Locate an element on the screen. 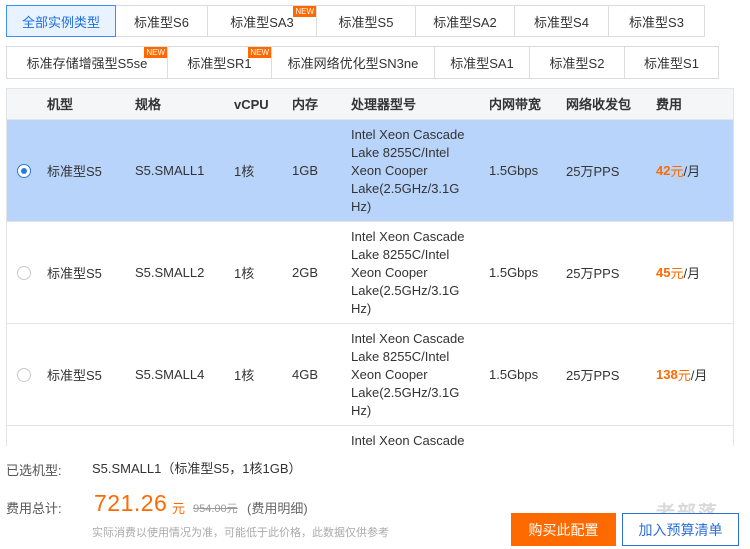 This screenshot has height=549, width=750. cell-memory: 4GB is located at coordinates (305, 374).